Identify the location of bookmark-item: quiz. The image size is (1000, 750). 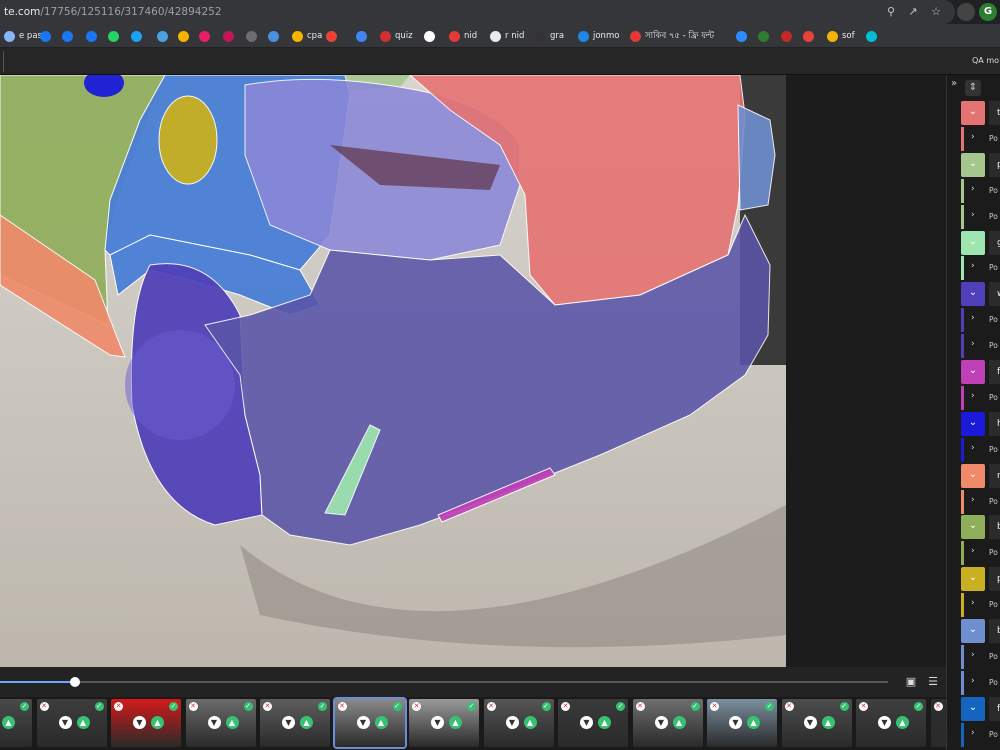
(396, 36).